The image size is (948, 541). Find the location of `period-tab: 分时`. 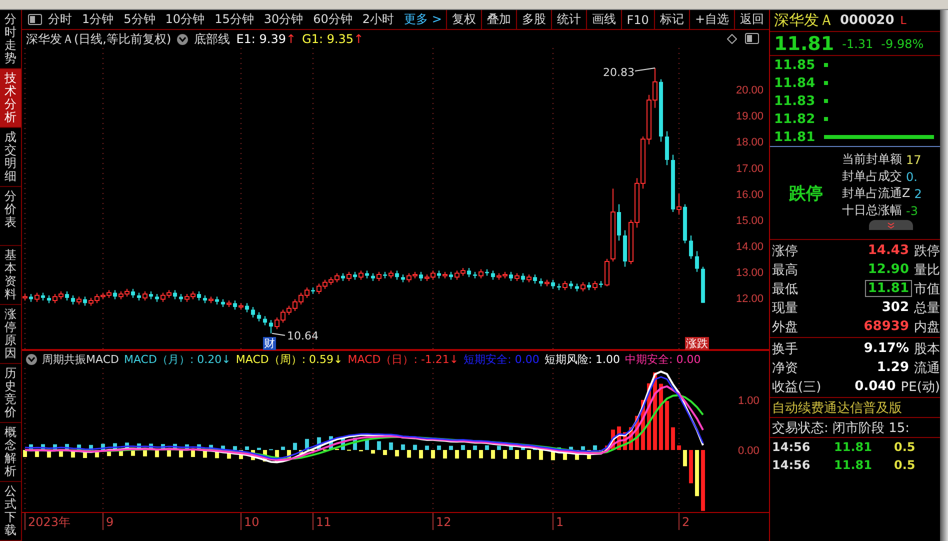

period-tab: 分时 is located at coordinates (60, 19).